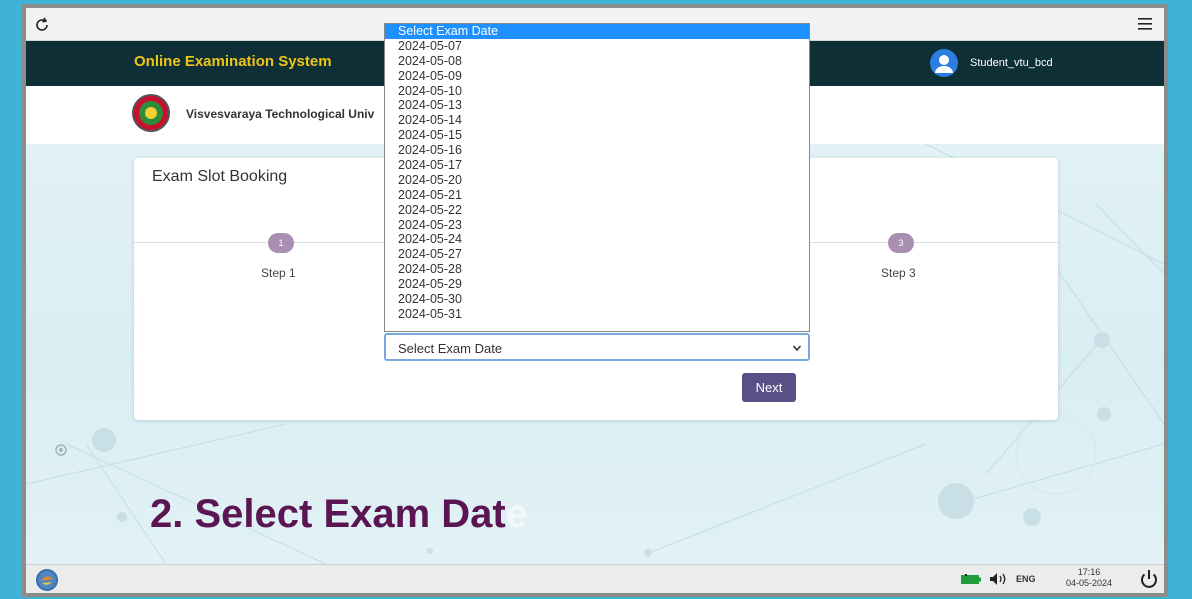  Describe the element at coordinates (597, 225) in the screenshot. I see `dropdown-option: 2024-05-23` at that location.